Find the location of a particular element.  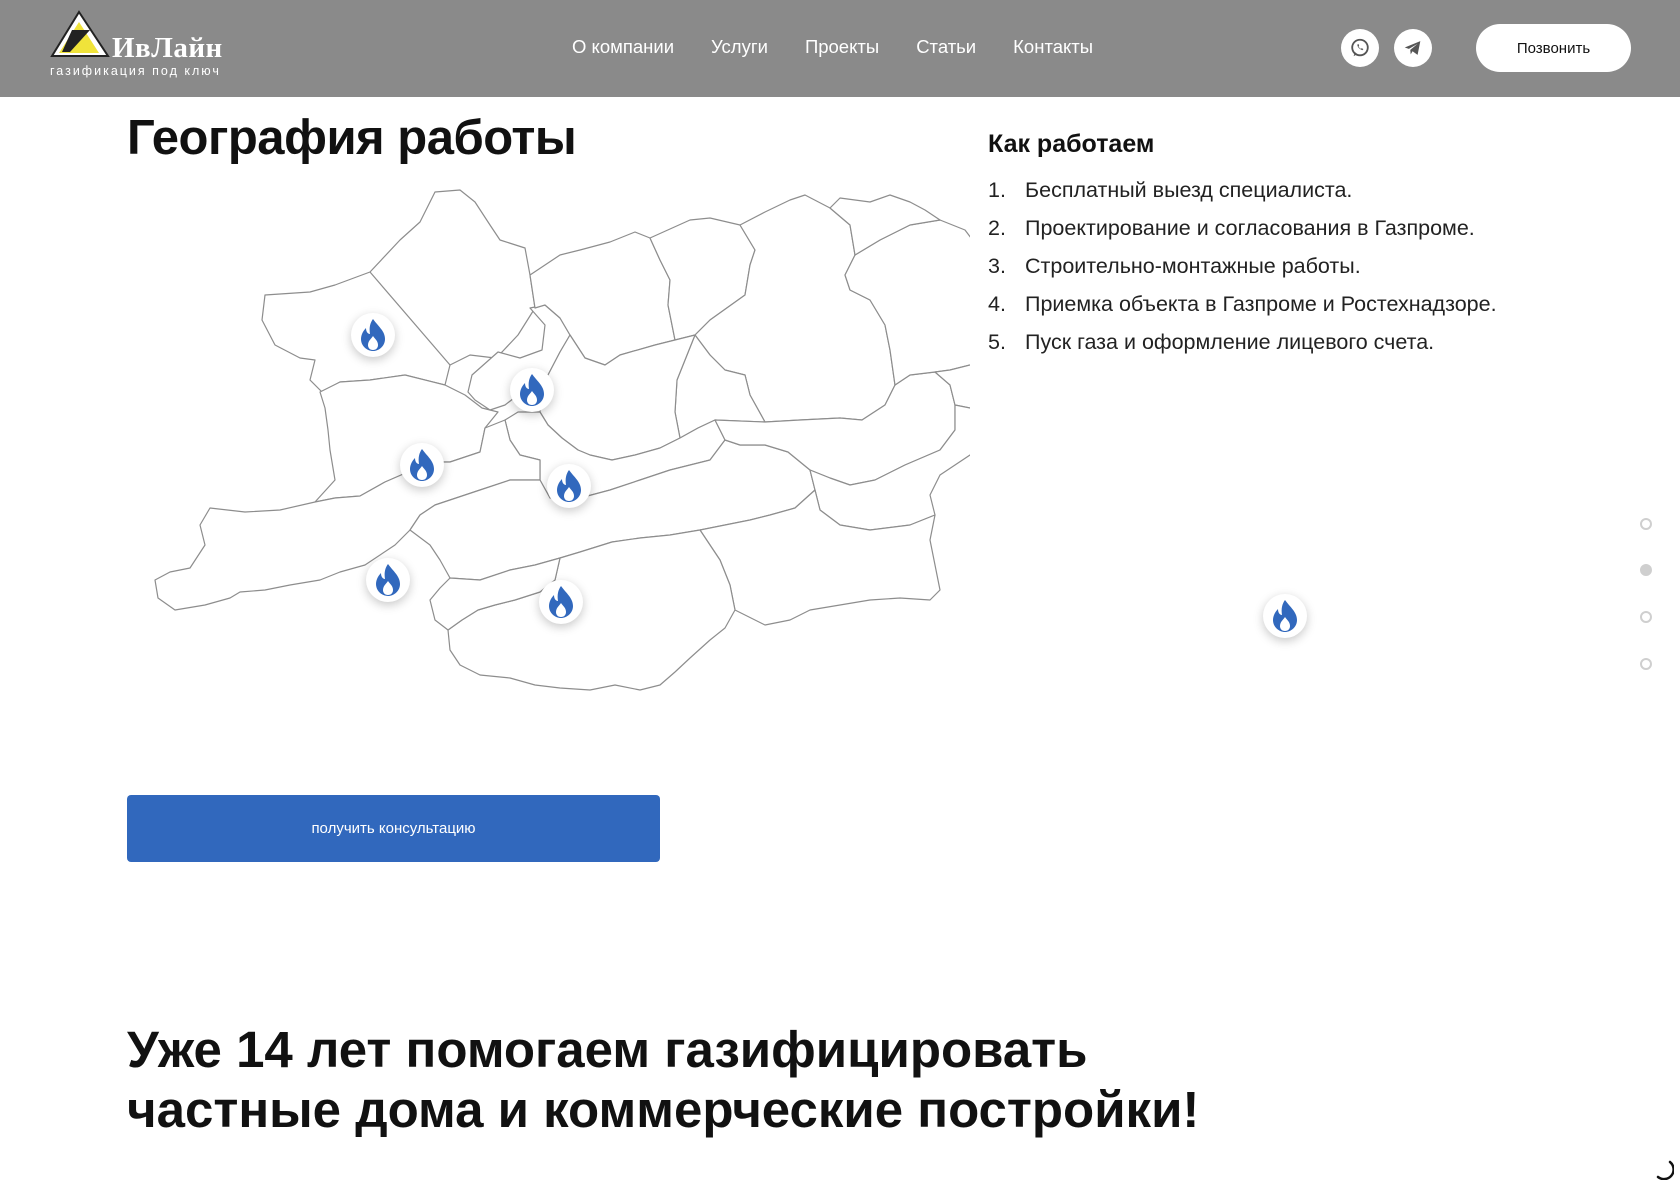

logo-tagline: газификация под ключ is located at coordinates (135, 71).